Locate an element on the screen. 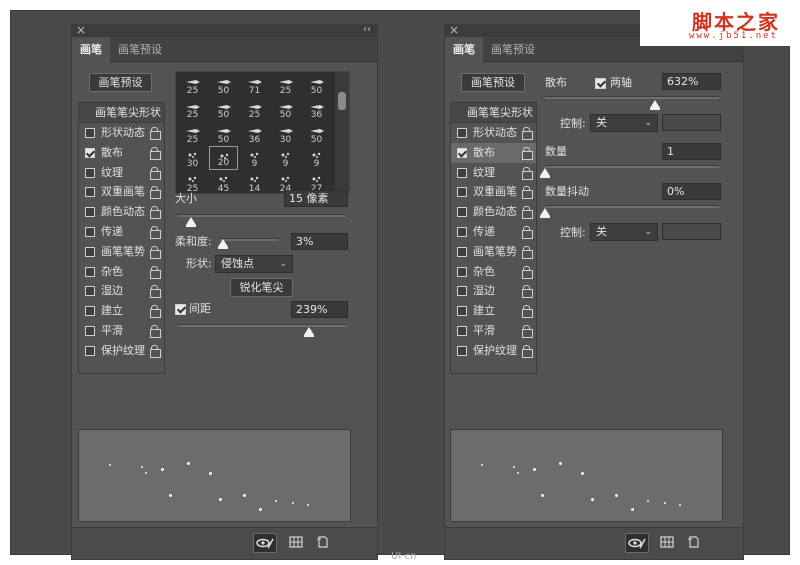  both-axes-checkbox is located at coordinates (600, 83).